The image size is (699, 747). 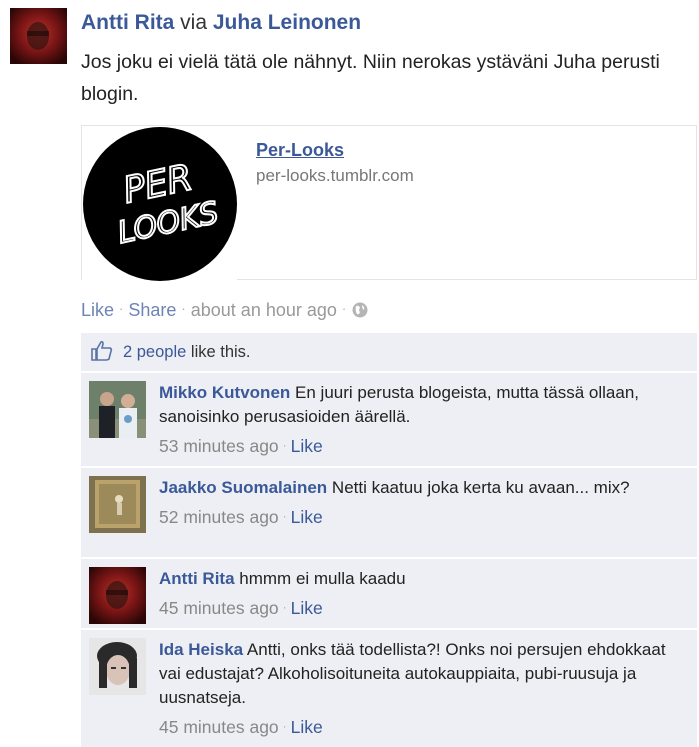 I want to click on via-author-link: Juha Leinonen, so click(x=287, y=22).